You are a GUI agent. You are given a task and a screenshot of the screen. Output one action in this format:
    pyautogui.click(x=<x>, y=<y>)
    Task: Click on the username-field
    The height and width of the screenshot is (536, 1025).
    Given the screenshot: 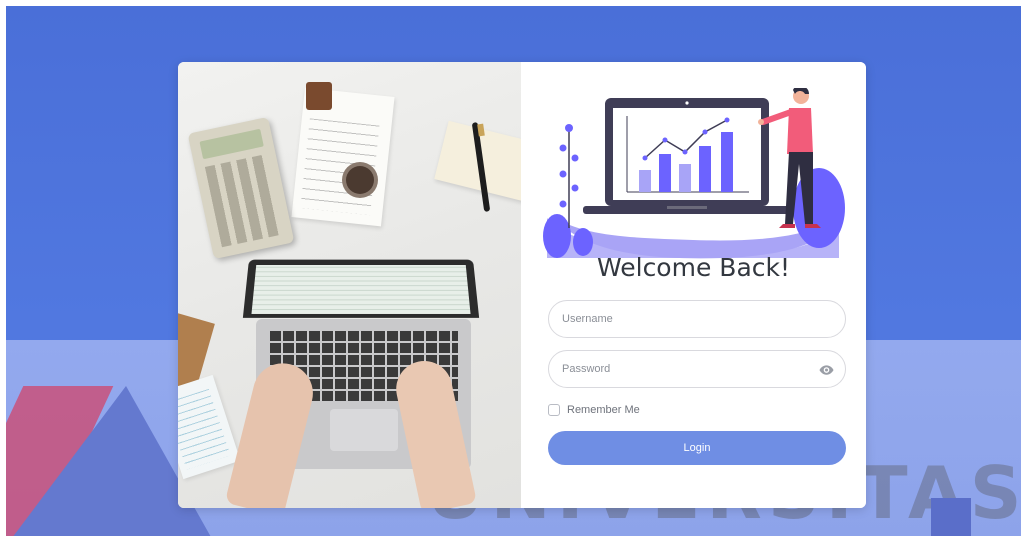 What is the action you would take?
    pyautogui.click(x=697, y=319)
    